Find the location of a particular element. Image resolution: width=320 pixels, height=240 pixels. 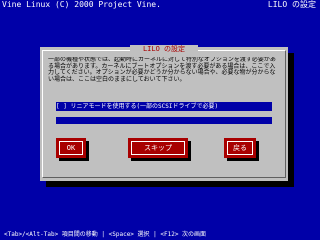

ok-button: OK is located at coordinates (71, 148).